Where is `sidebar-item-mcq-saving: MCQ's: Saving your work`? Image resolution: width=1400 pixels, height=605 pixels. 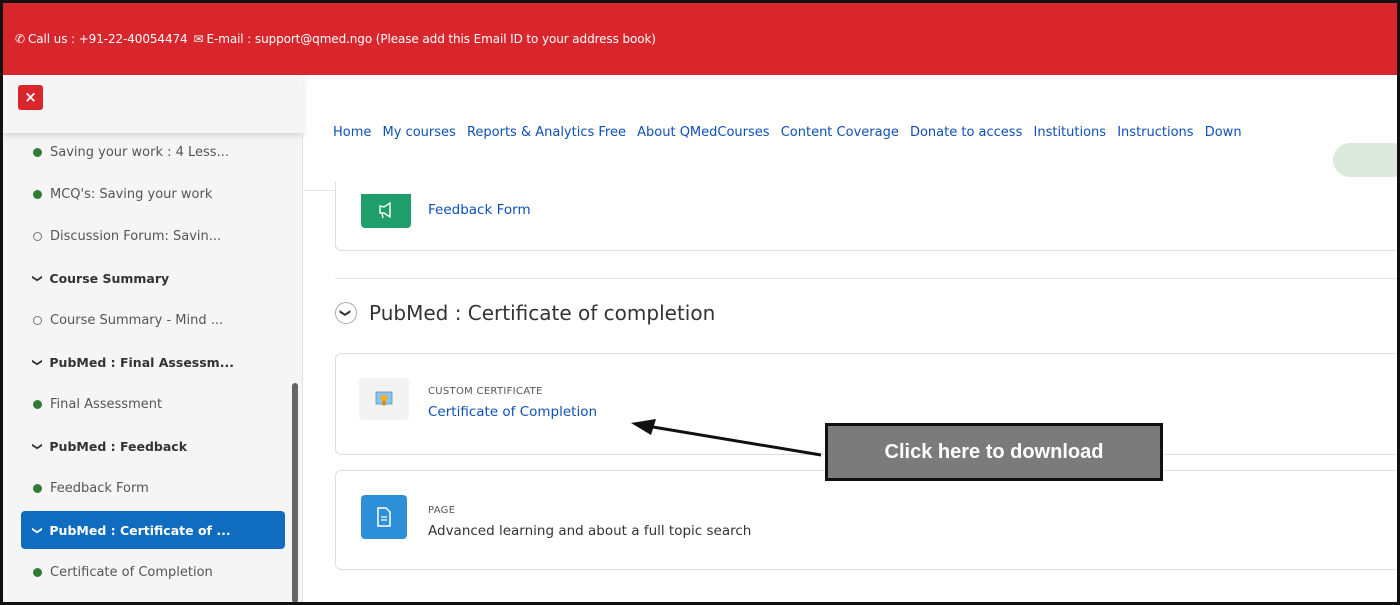
sidebar-item-mcq-saving: MCQ's: Saving your work is located at coordinates (153, 194).